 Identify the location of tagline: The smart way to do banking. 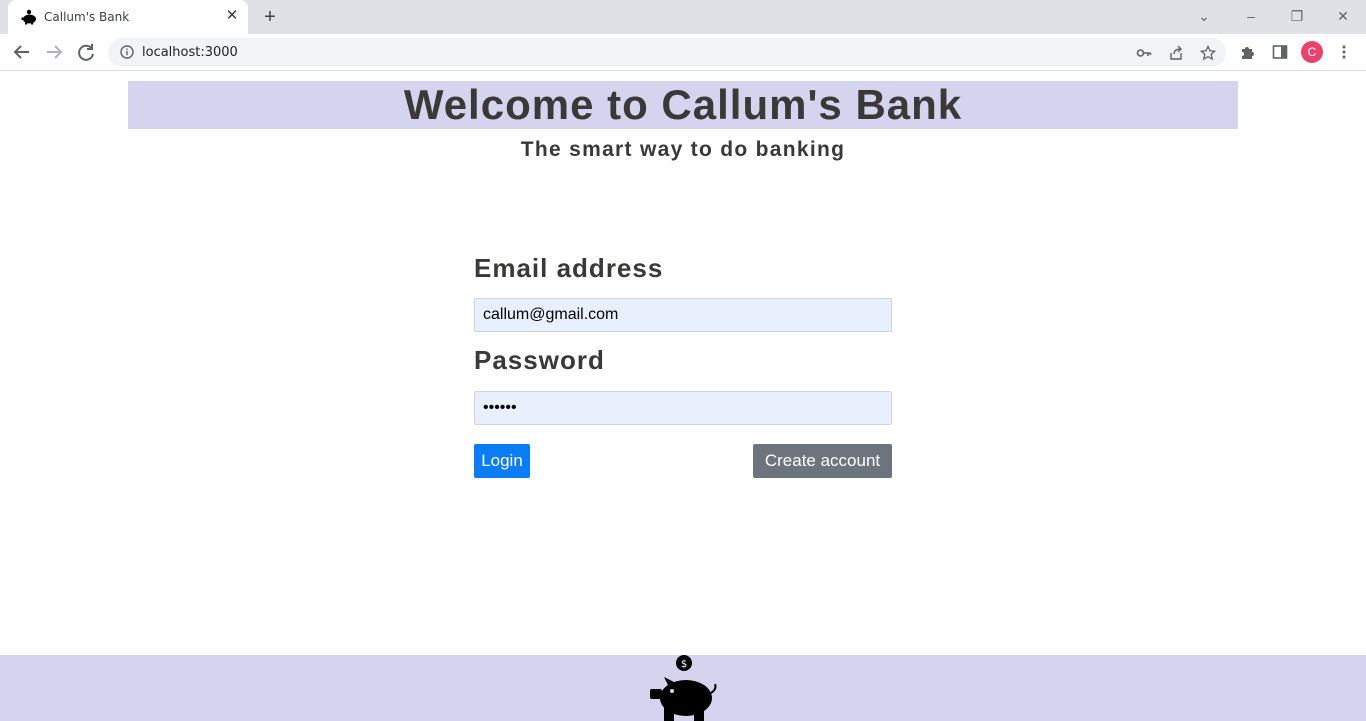
(683, 149).